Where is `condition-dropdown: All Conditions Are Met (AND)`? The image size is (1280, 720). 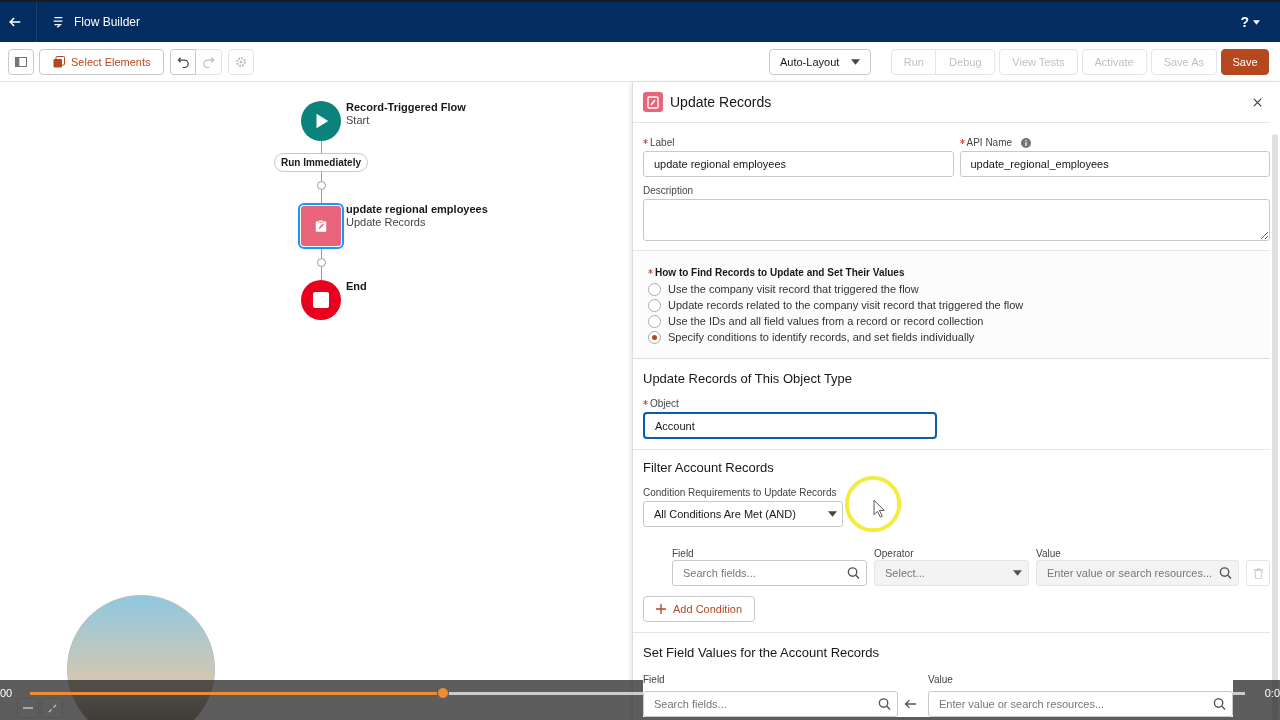 condition-dropdown: All Conditions Are Met (AND) is located at coordinates (743, 514).